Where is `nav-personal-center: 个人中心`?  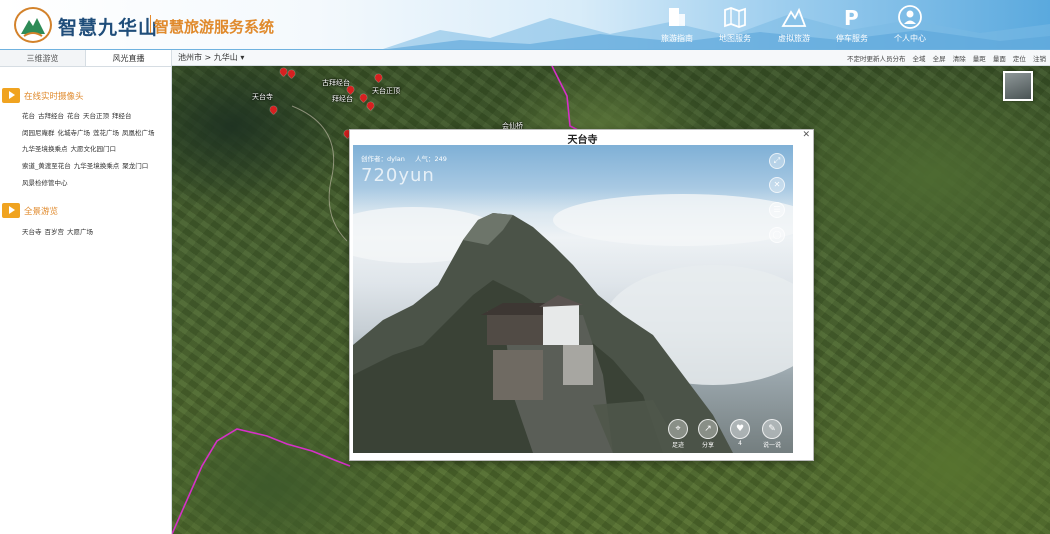
nav-personal-center: 个人中心 is located at coordinates (910, 25).